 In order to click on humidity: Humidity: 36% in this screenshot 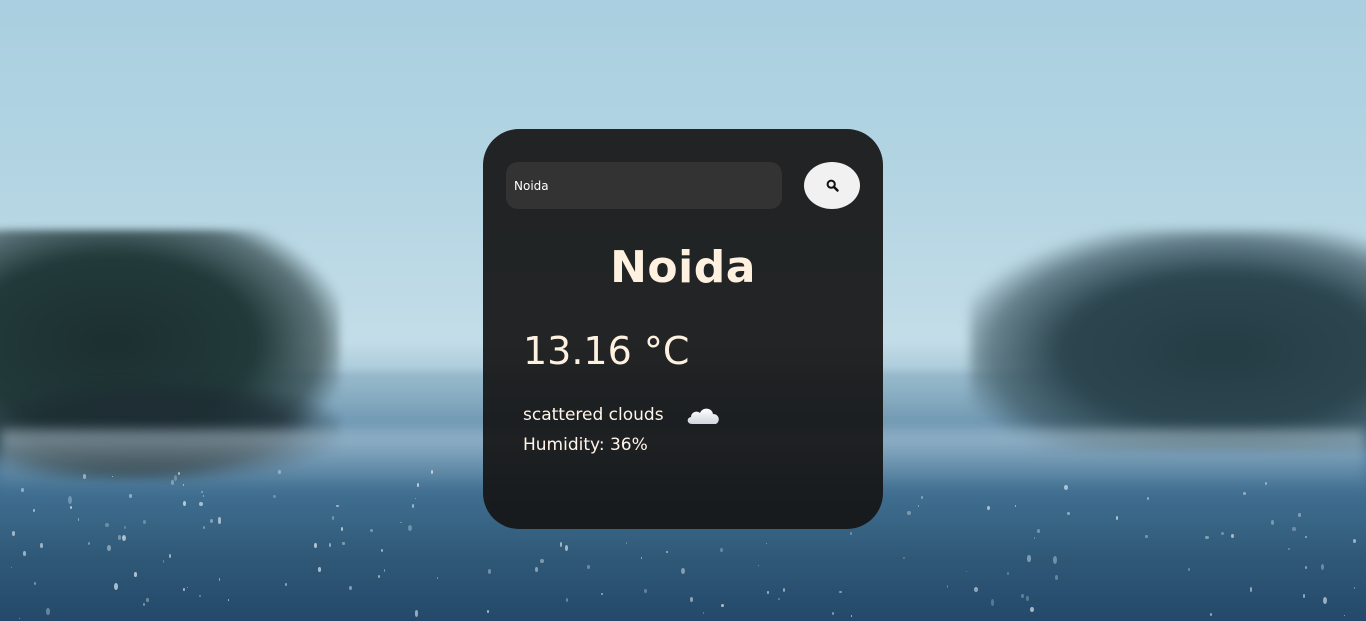, I will do `click(585, 445)`.